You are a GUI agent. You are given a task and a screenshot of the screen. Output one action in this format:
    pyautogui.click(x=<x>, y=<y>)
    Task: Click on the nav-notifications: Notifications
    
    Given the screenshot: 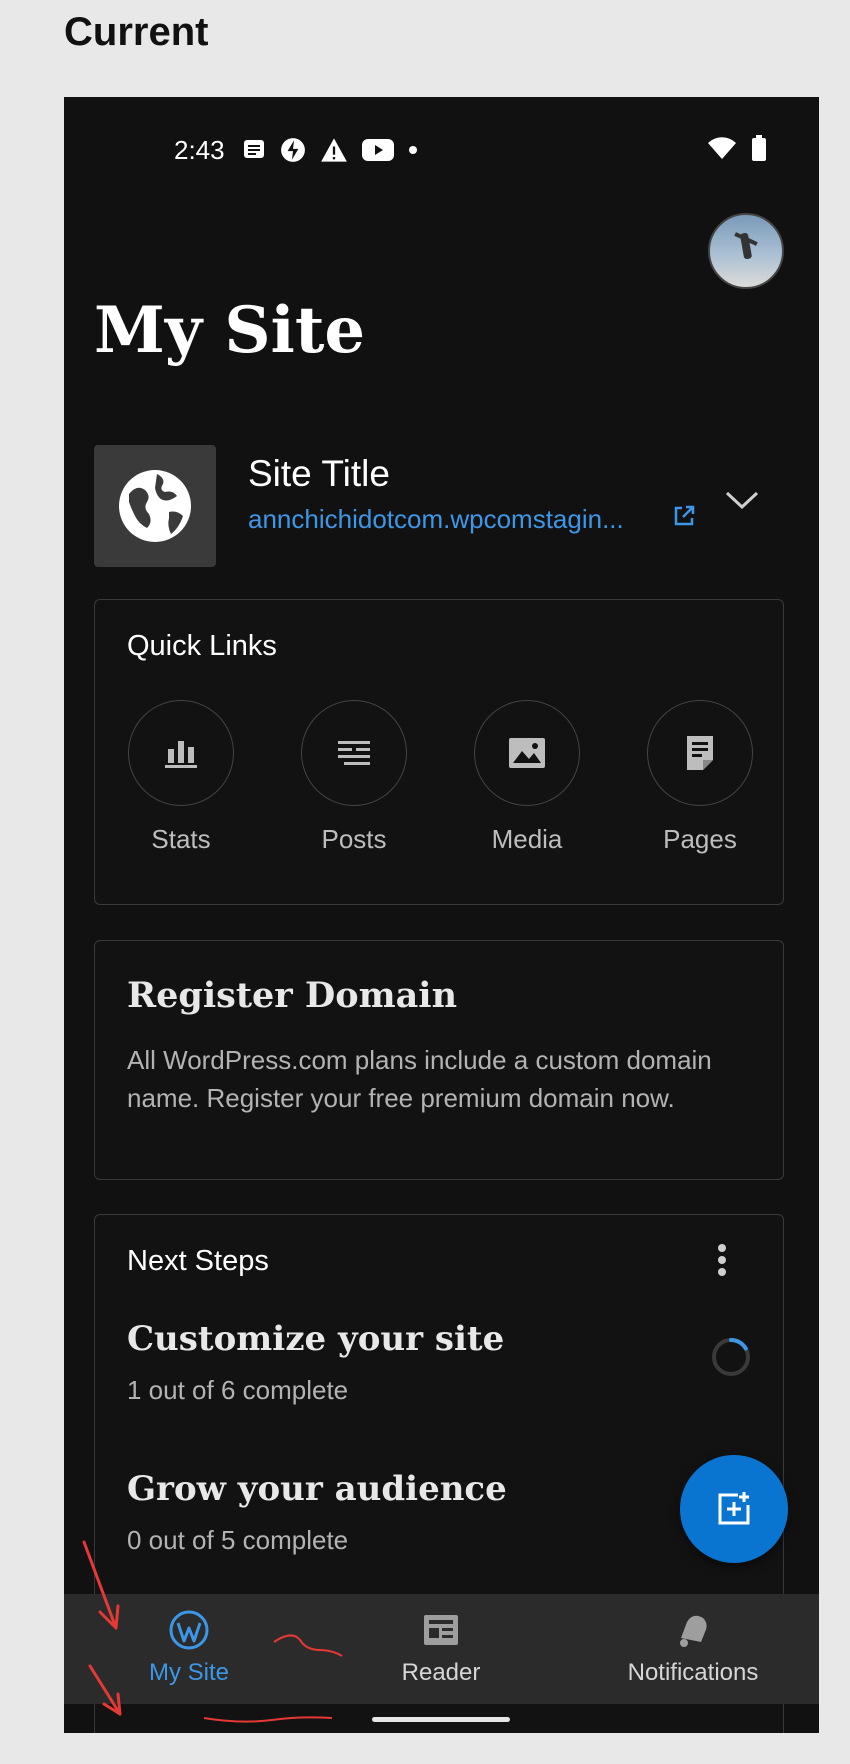 What is the action you would take?
    pyautogui.click(x=693, y=1648)
    